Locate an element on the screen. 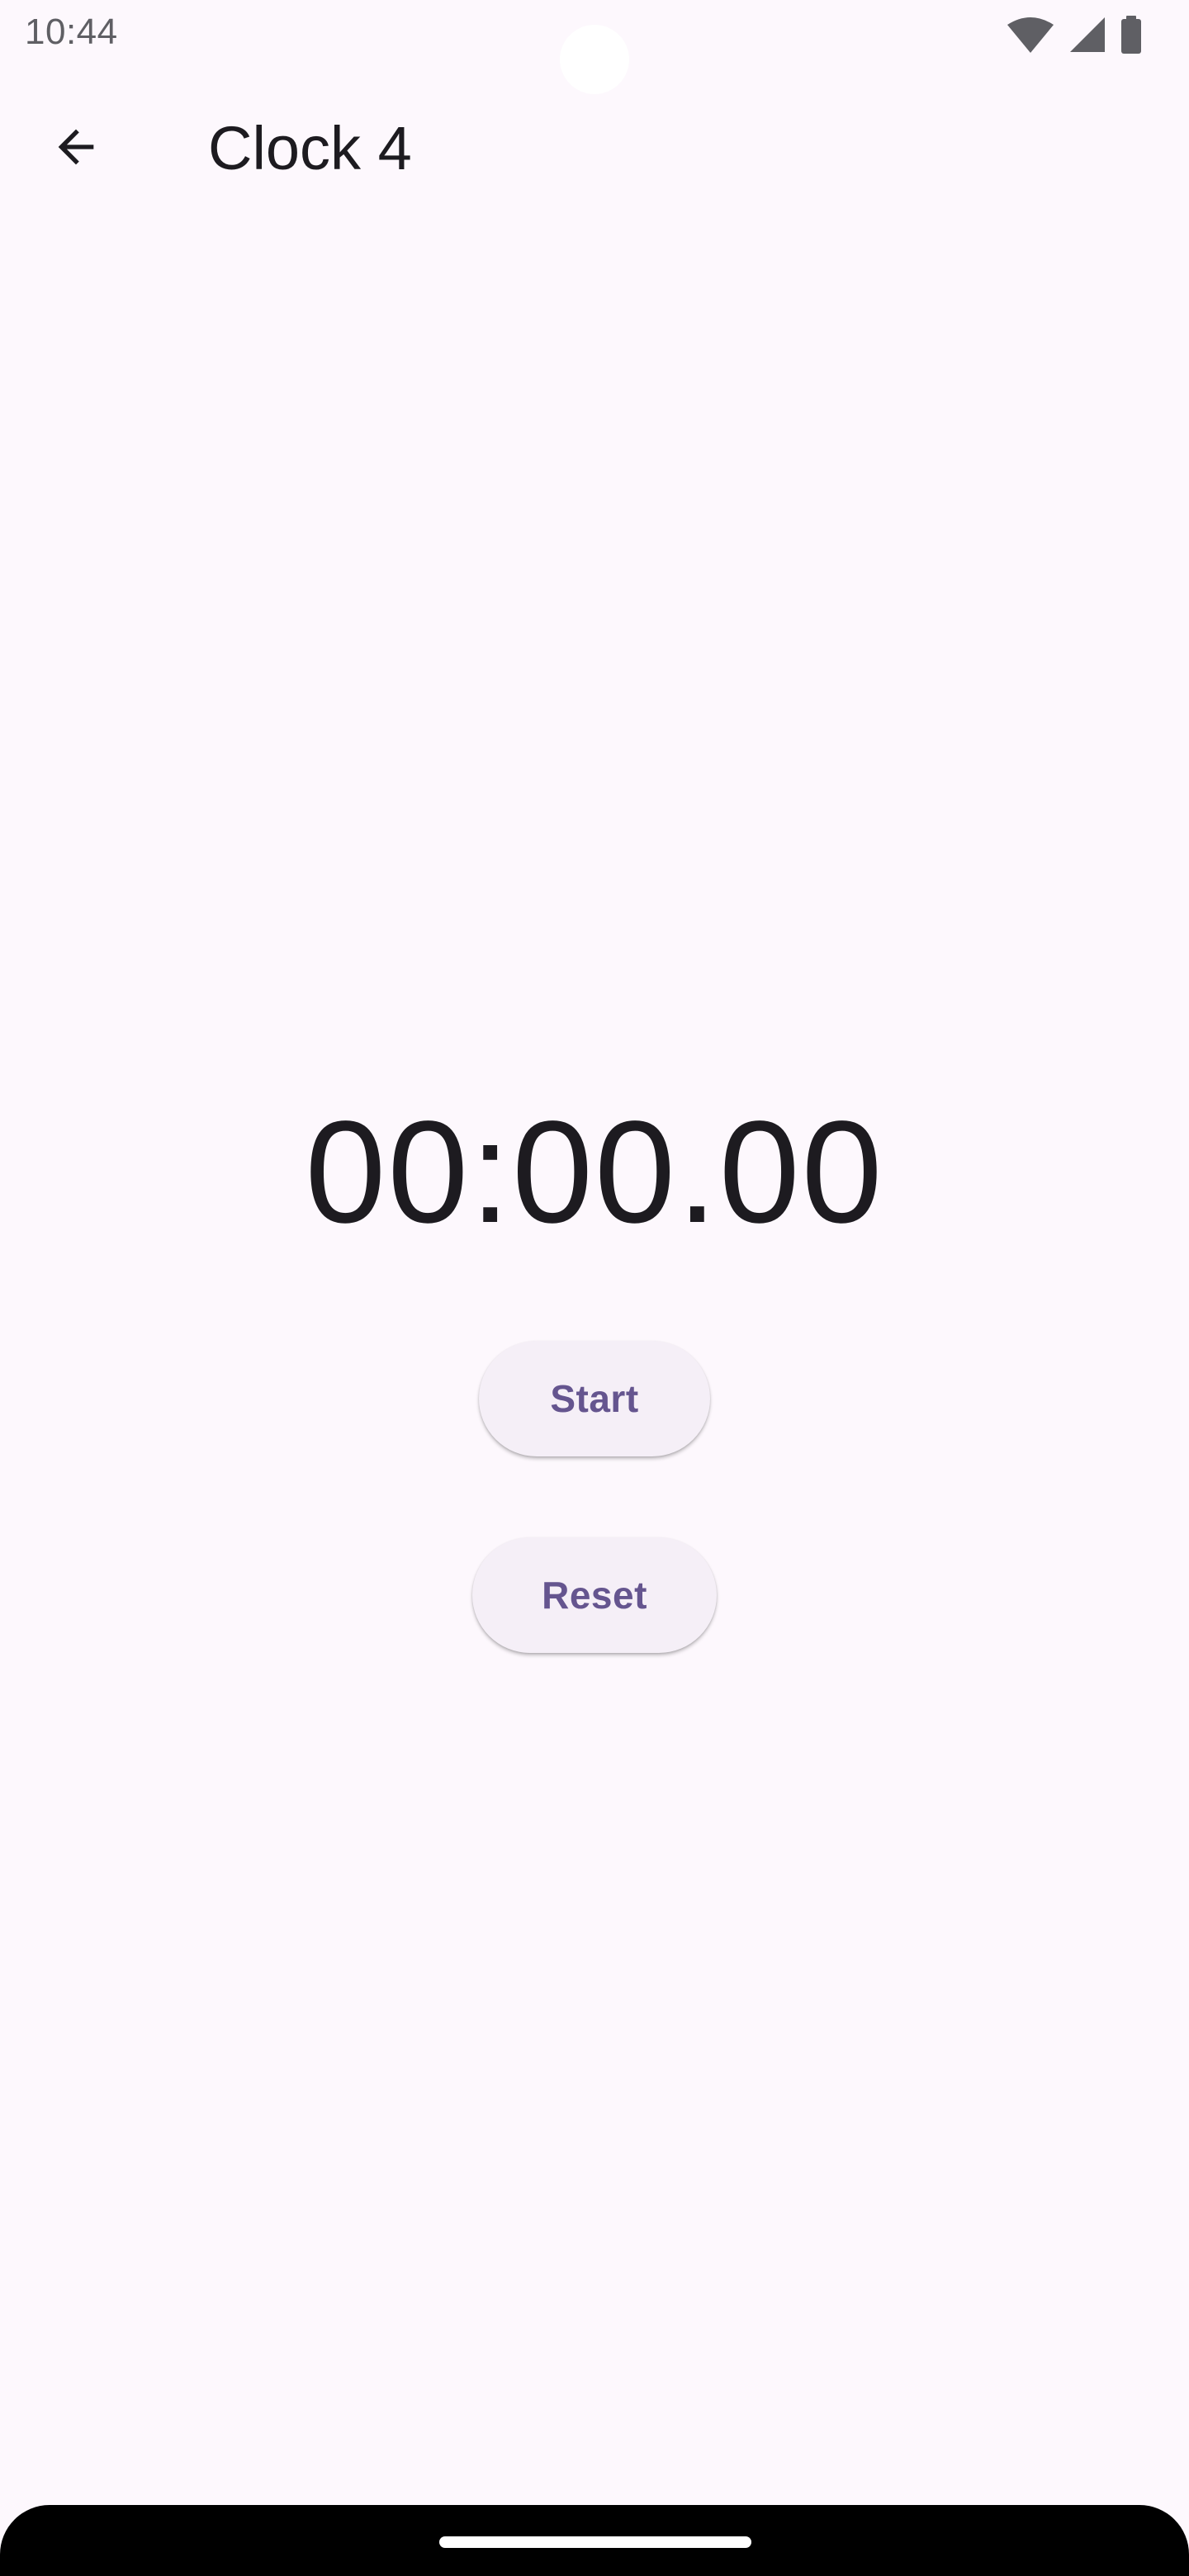 This screenshot has height=2576, width=1189. battery-icon is located at coordinates (1131, 35).